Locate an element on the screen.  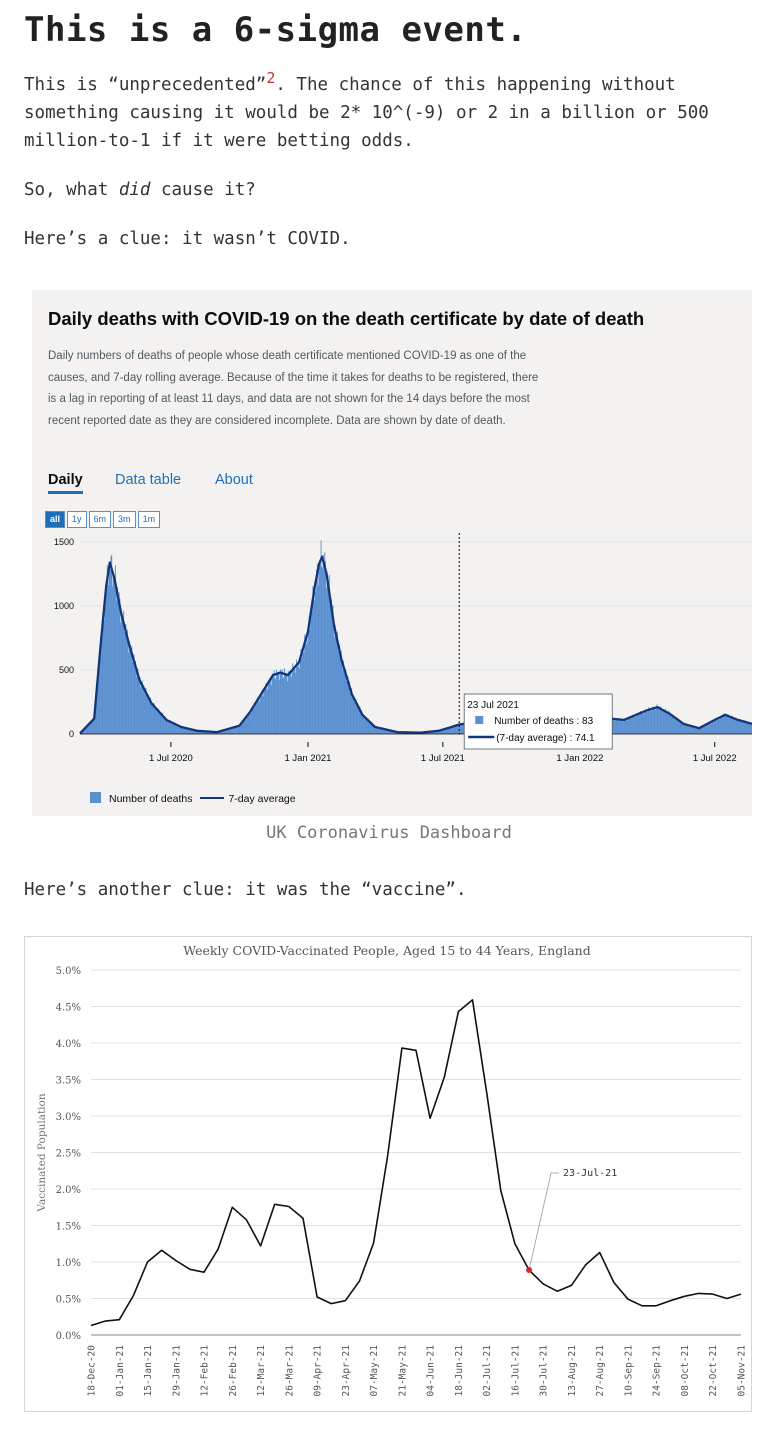
x-tick-label: 12-Mar-21 is located at coordinates (261, 1371).